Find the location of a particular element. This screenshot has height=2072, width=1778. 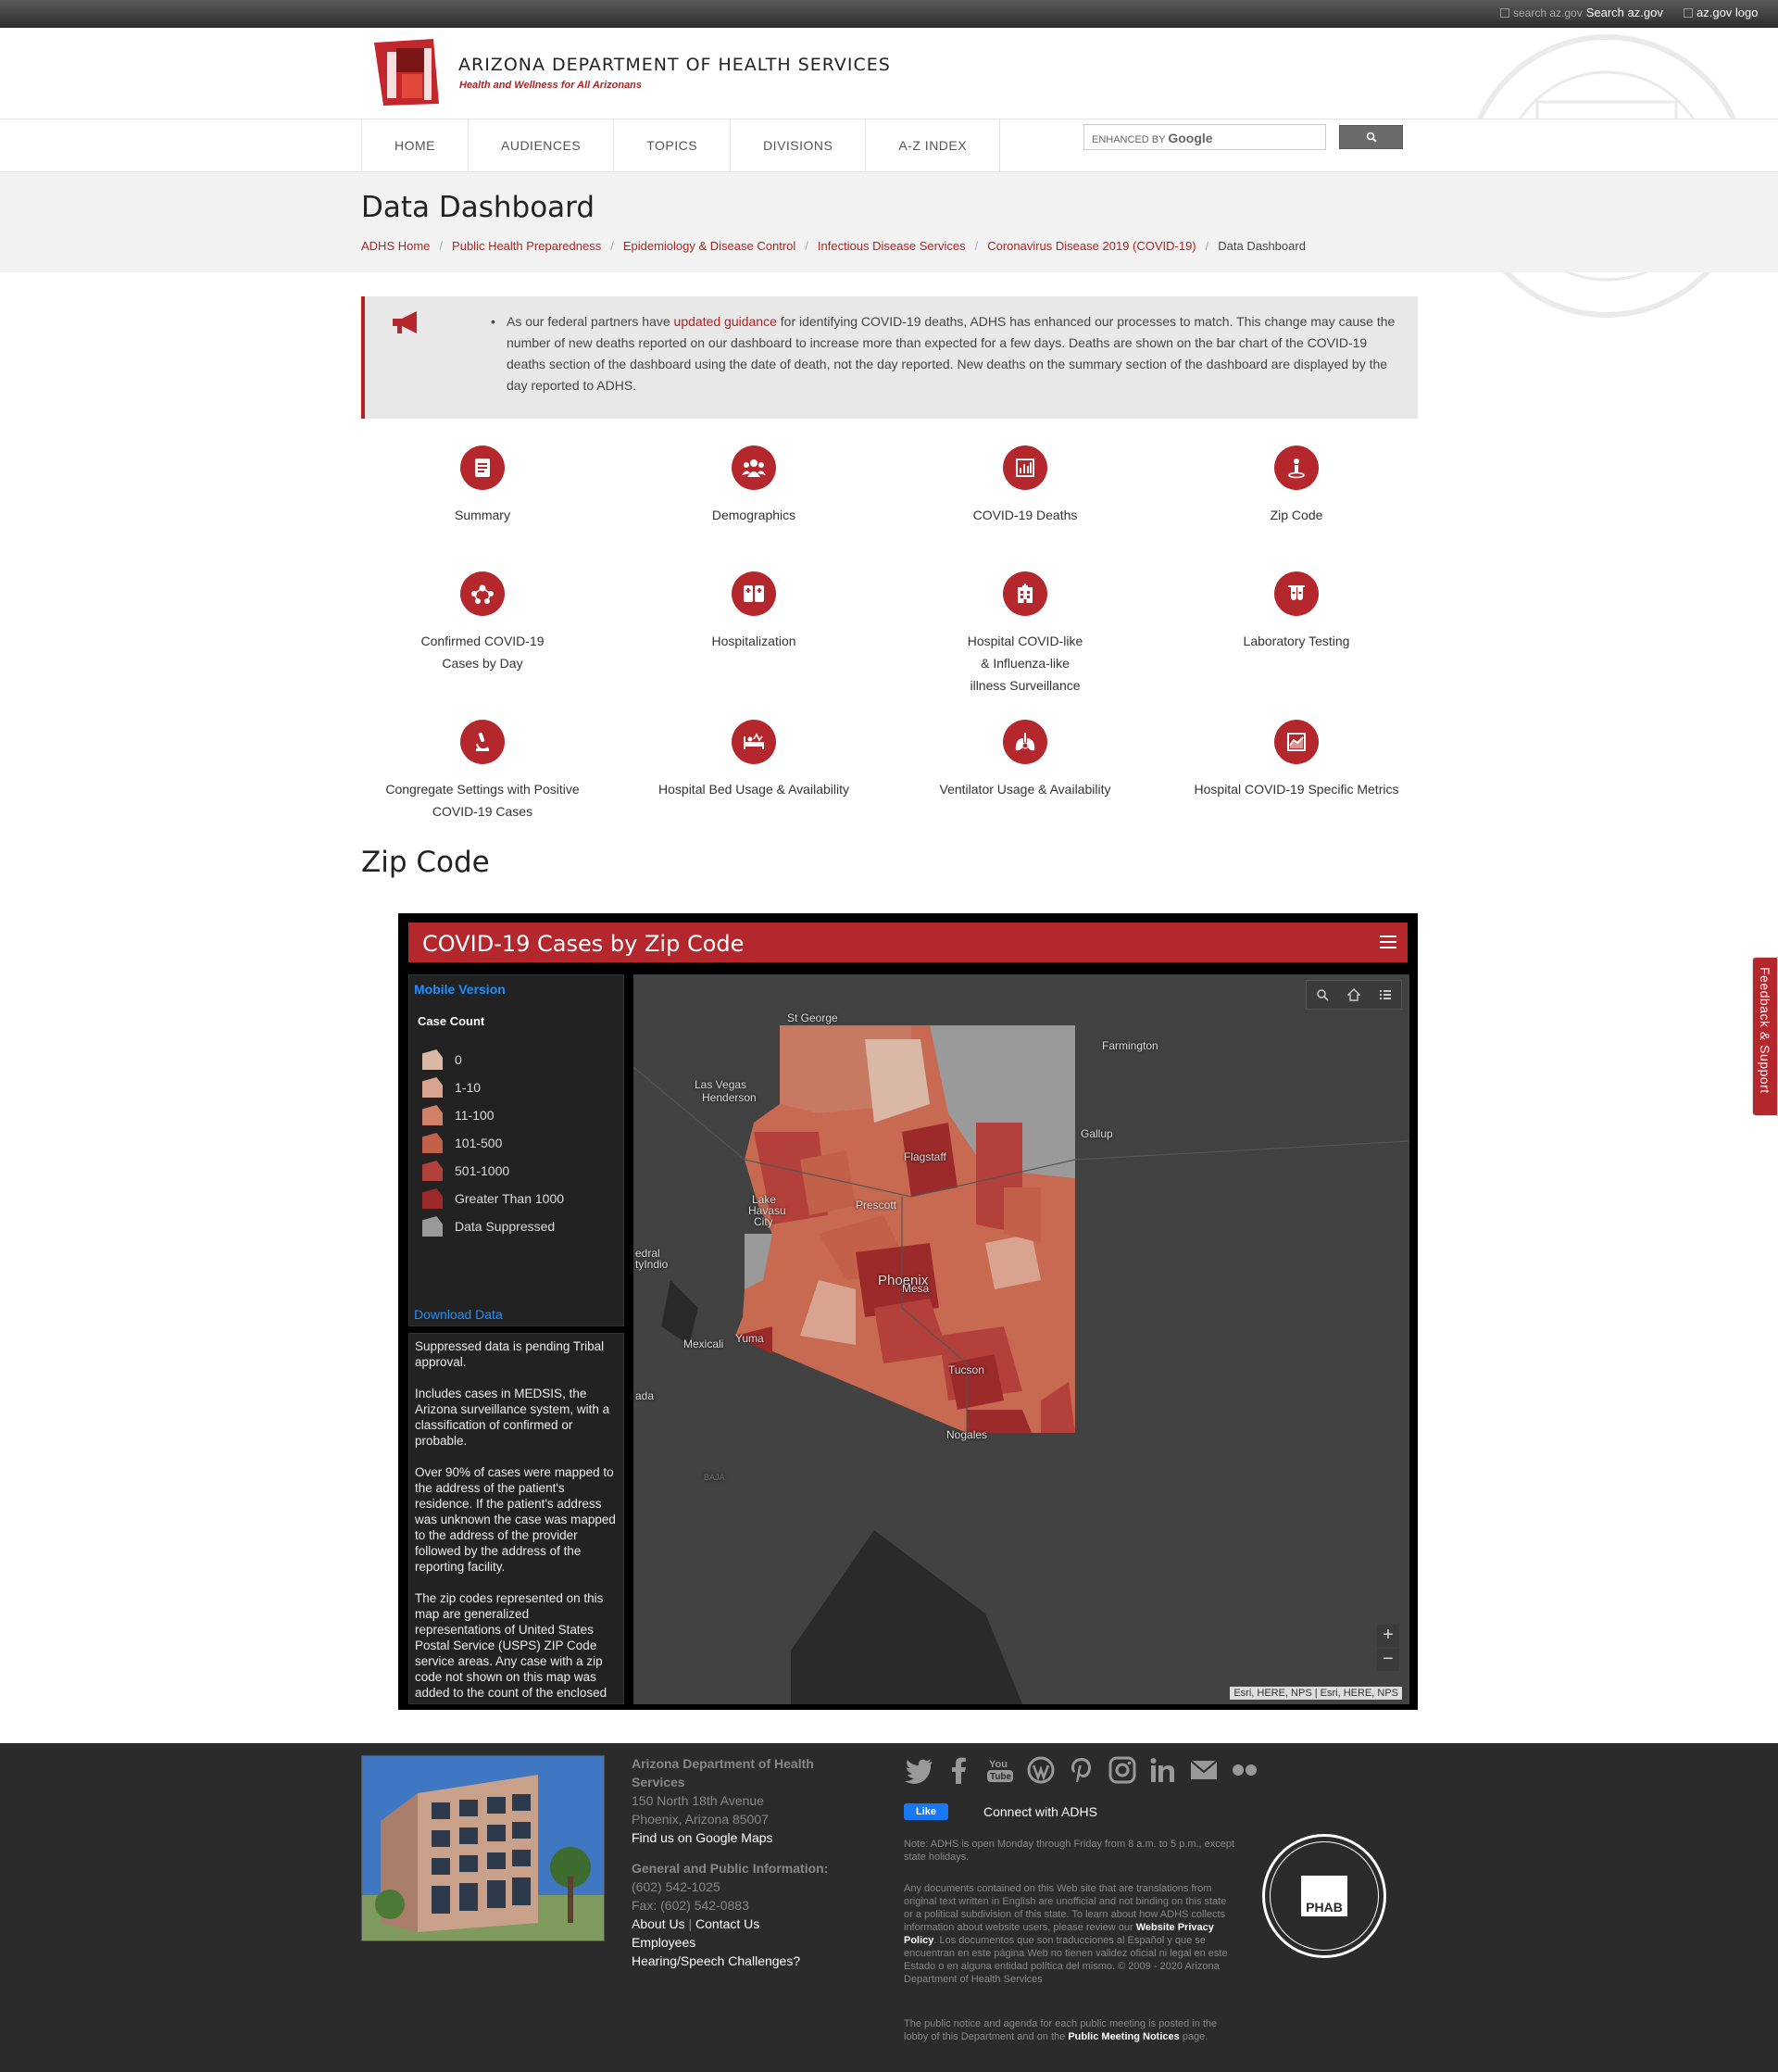

tile-ventilator-usage: Ventilator Usage & Availability is located at coordinates (1025, 760).